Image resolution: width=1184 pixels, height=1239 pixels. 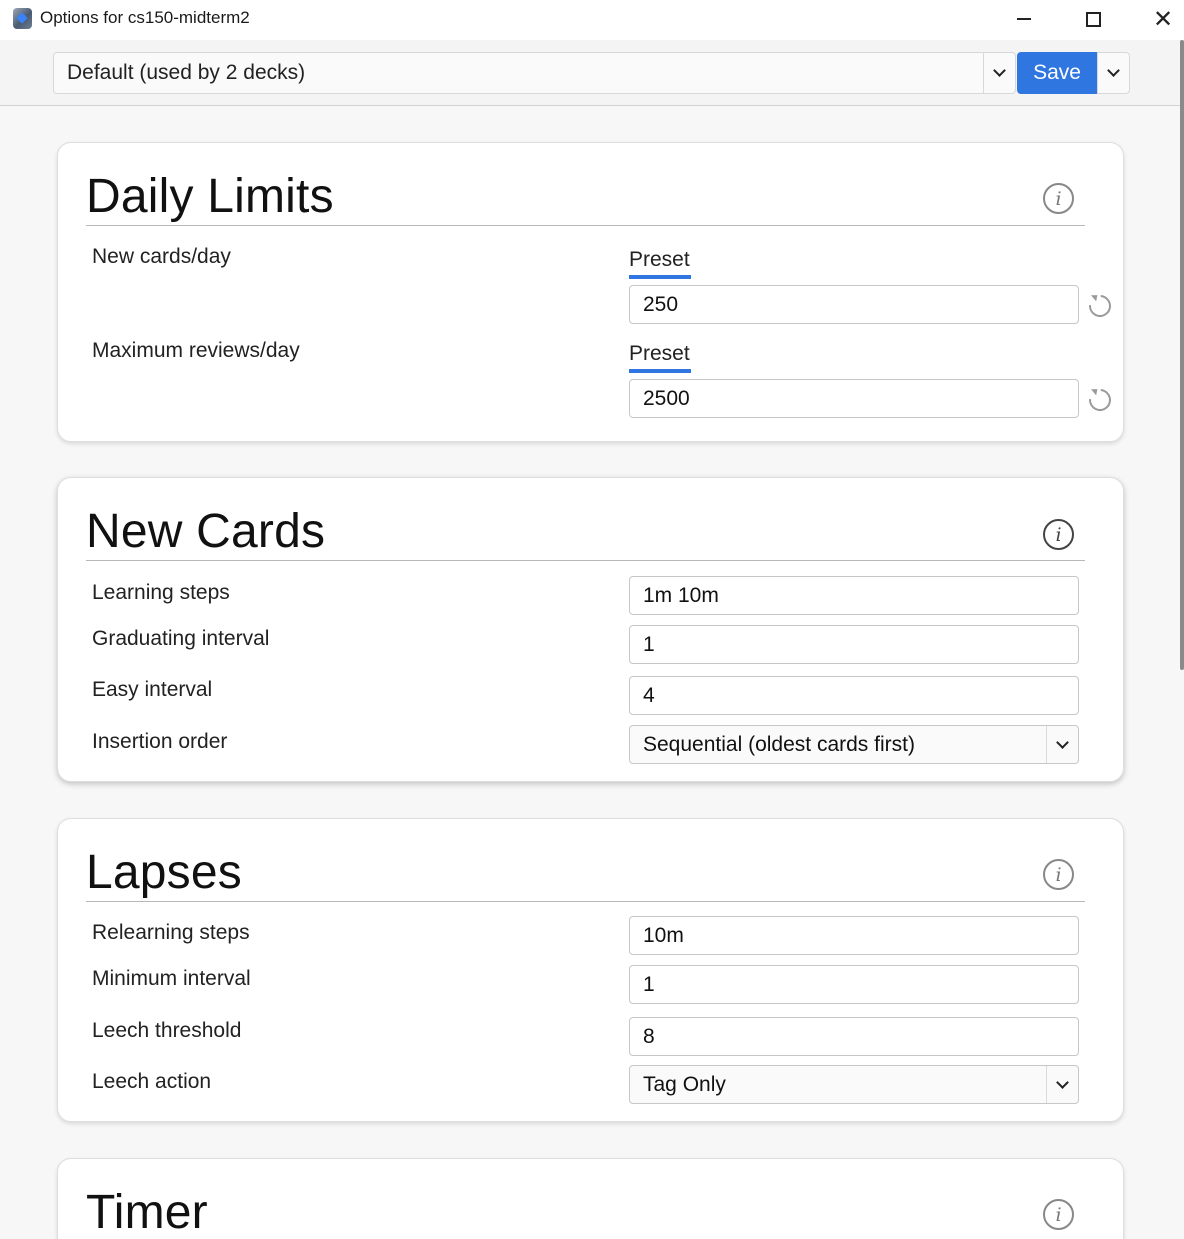 What do you see at coordinates (854, 398) in the screenshot?
I see `maximum-reviews-per-day-input: 2500` at bounding box center [854, 398].